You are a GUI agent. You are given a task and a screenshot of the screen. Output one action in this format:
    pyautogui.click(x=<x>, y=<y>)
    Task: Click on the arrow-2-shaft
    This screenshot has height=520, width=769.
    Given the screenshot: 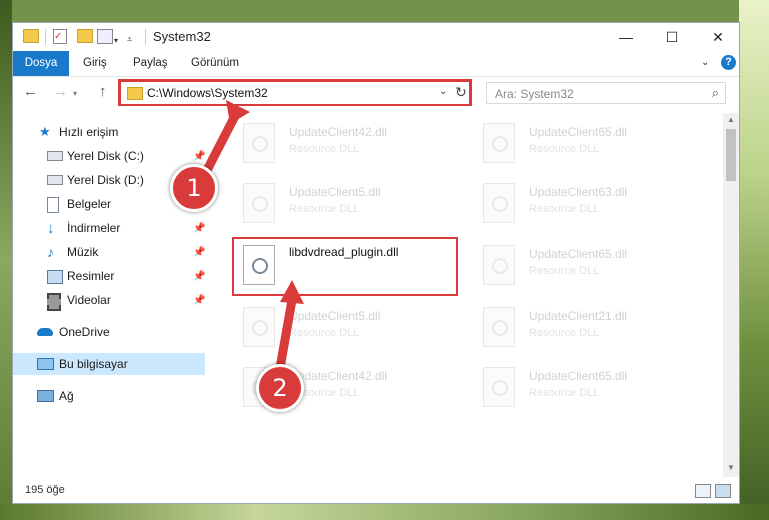 What is the action you would take?
    pyautogui.click(x=286, y=334)
    